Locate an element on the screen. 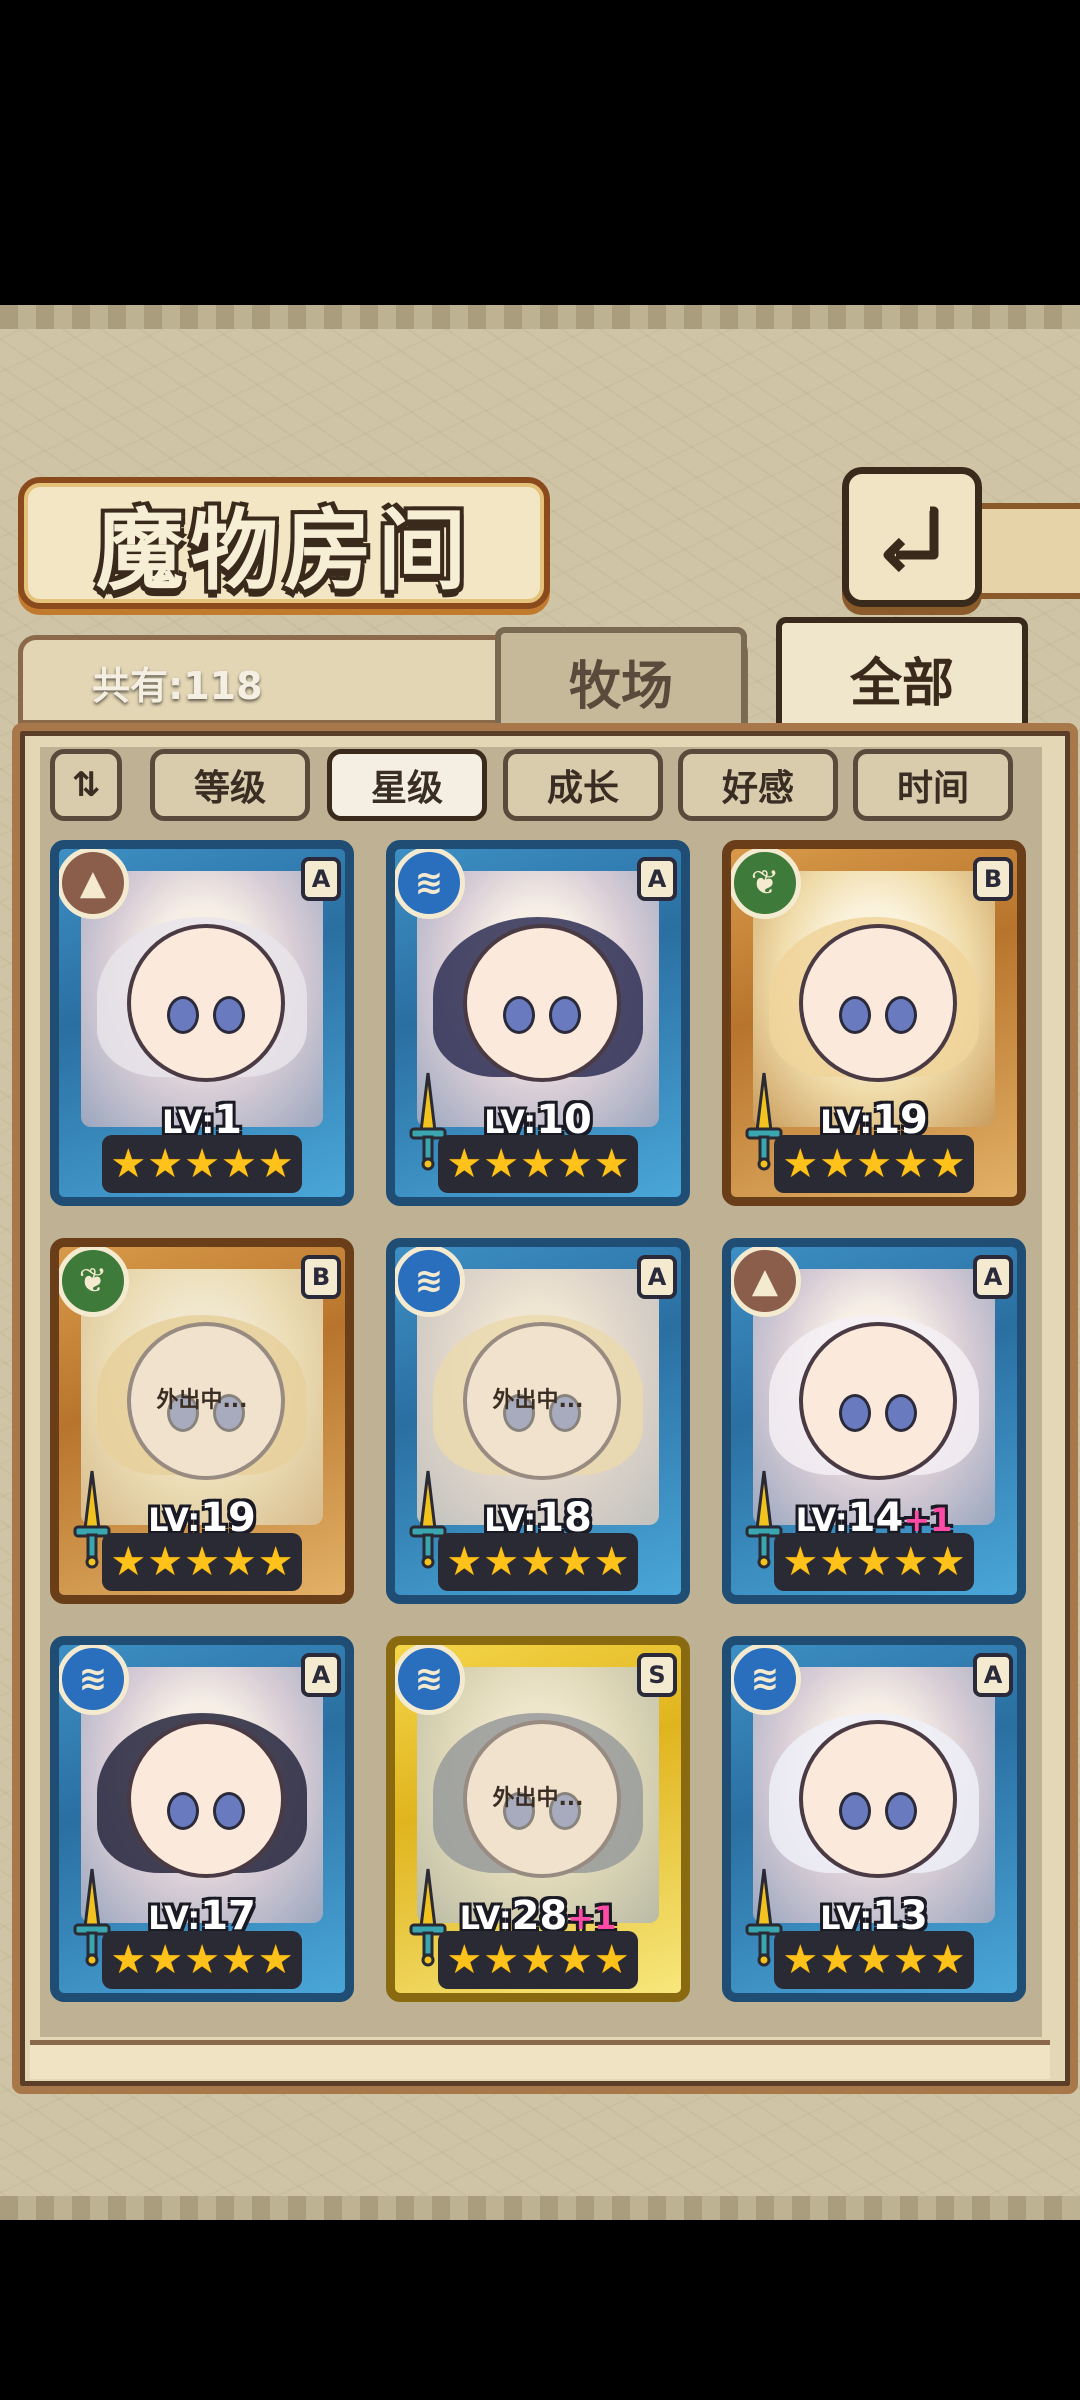  rank-badge: B is located at coordinates (321, 1277).